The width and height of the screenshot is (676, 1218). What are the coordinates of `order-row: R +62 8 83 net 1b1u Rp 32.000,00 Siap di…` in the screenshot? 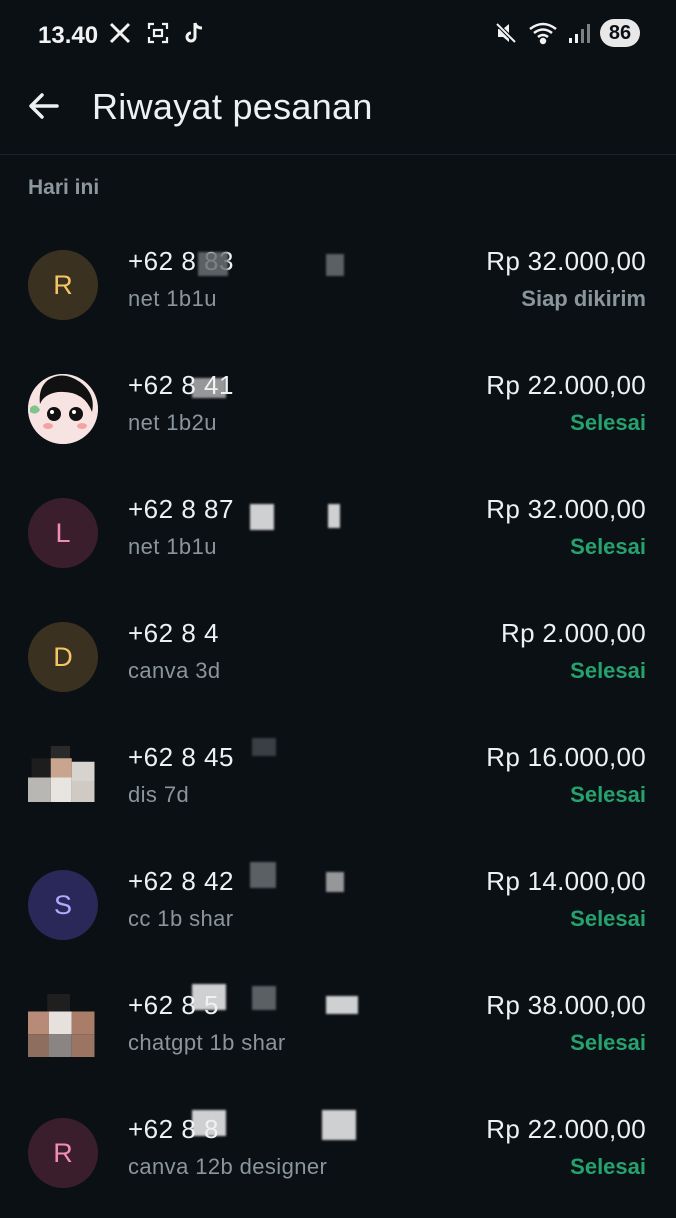 It's located at (338, 288).